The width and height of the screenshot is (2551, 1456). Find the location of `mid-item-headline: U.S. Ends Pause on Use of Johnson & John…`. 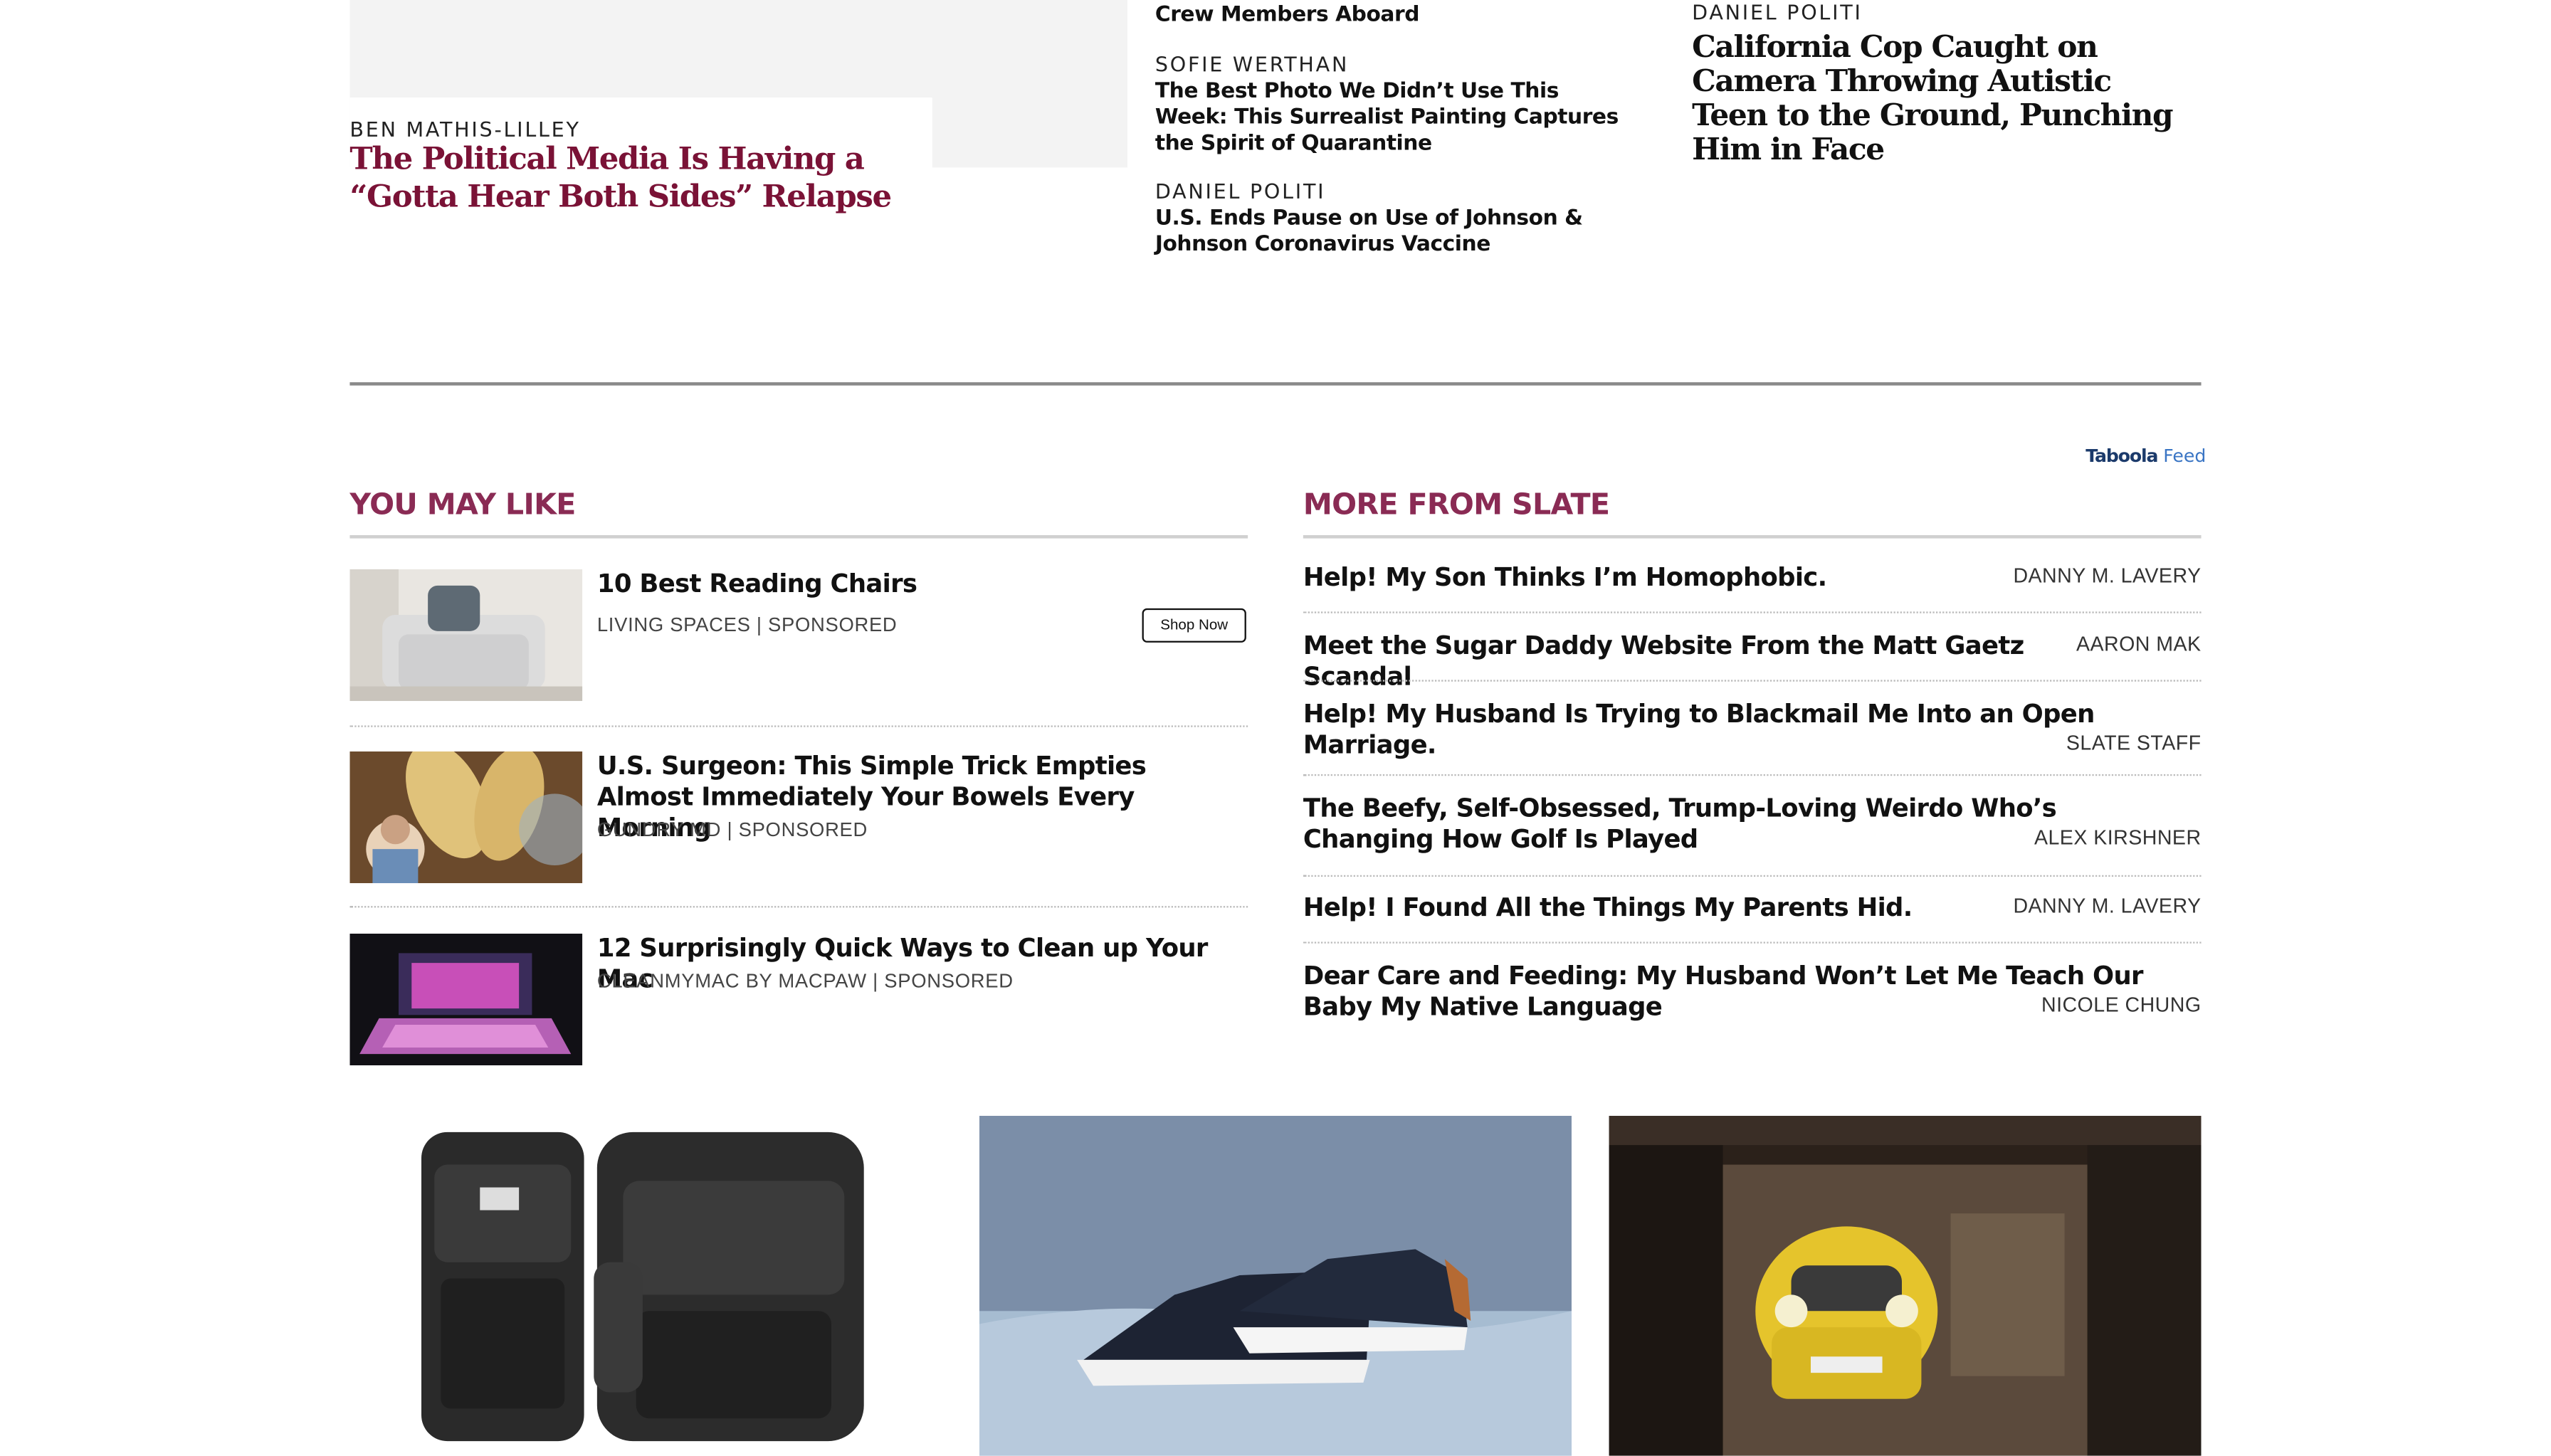

mid-item-headline: U.S. Ends Pause on Use of Johnson & John… is located at coordinates (1391, 232).